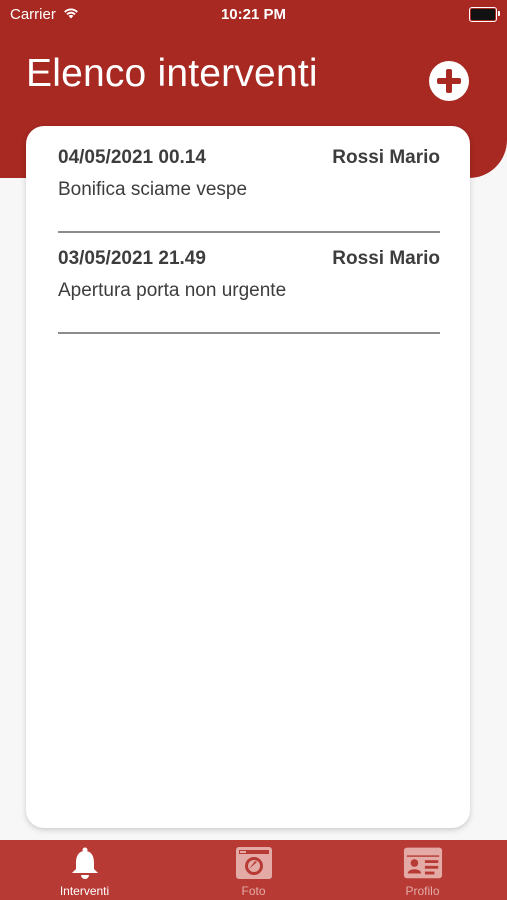  What do you see at coordinates (132, 258) in the screenshot?
I see `item-date: 03/05/2021 21.49` at bounding box center [132, 258].